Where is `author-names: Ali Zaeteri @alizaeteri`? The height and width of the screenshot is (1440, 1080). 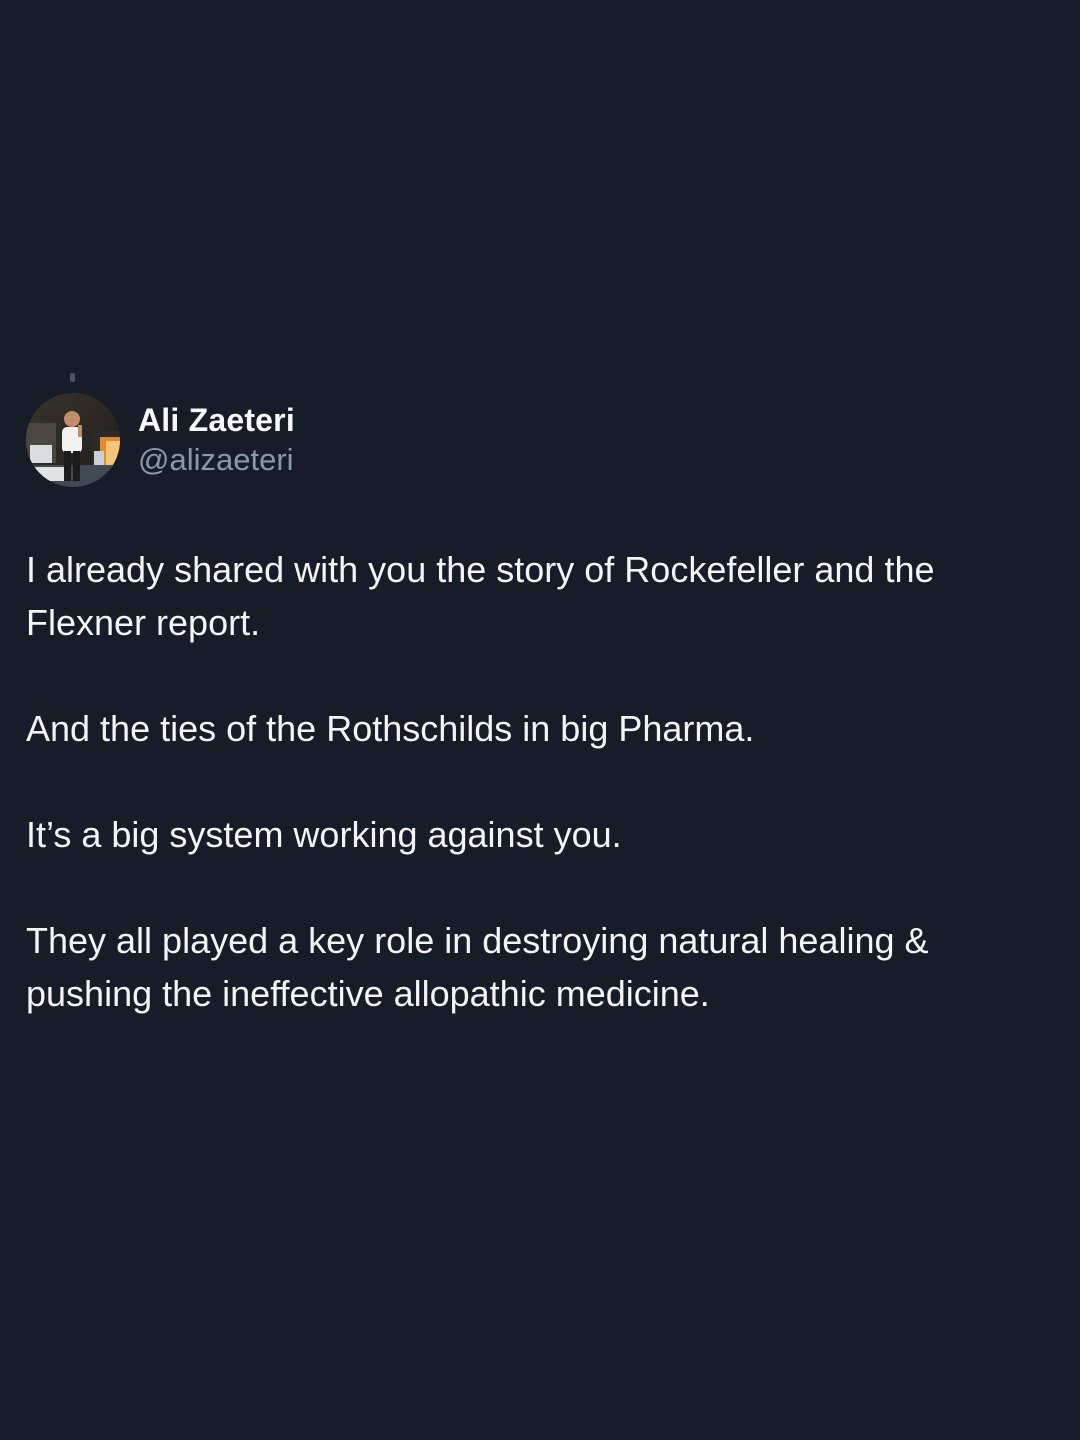 author-names: Ali Zaeteri @alizaeteri is located at coordinates (216, 440).